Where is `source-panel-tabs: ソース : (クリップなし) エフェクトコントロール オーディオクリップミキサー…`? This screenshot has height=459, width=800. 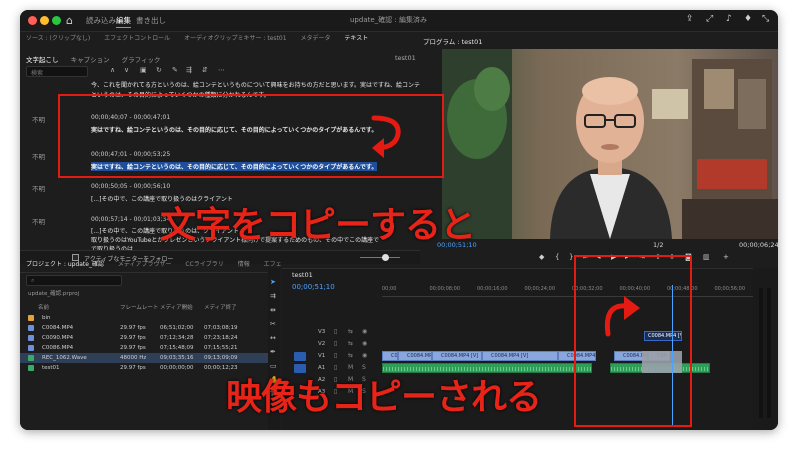
source-panel-tabs: ソース : (クリップなし) エフェクトコントロール オーディオクリップミキサー… is located at coordinates (203, 39).